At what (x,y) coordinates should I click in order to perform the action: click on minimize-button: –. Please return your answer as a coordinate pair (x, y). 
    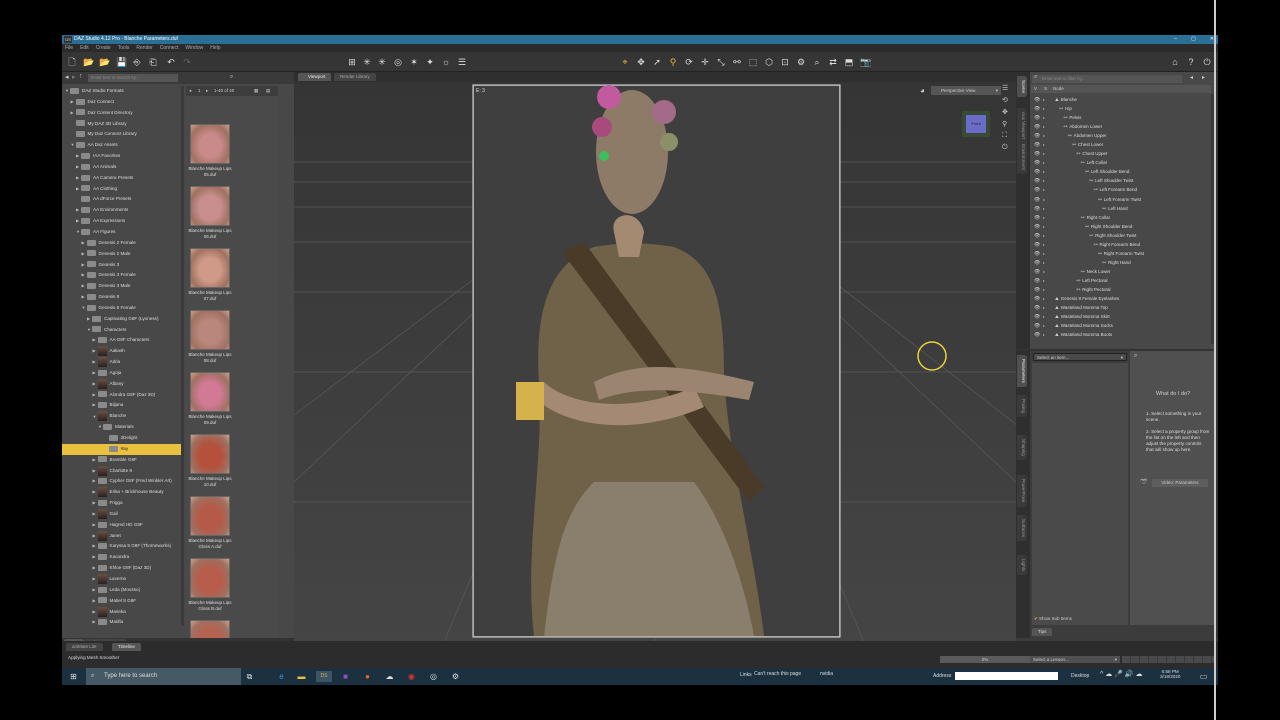
    Looking at the image, I should click on (1175, 39).